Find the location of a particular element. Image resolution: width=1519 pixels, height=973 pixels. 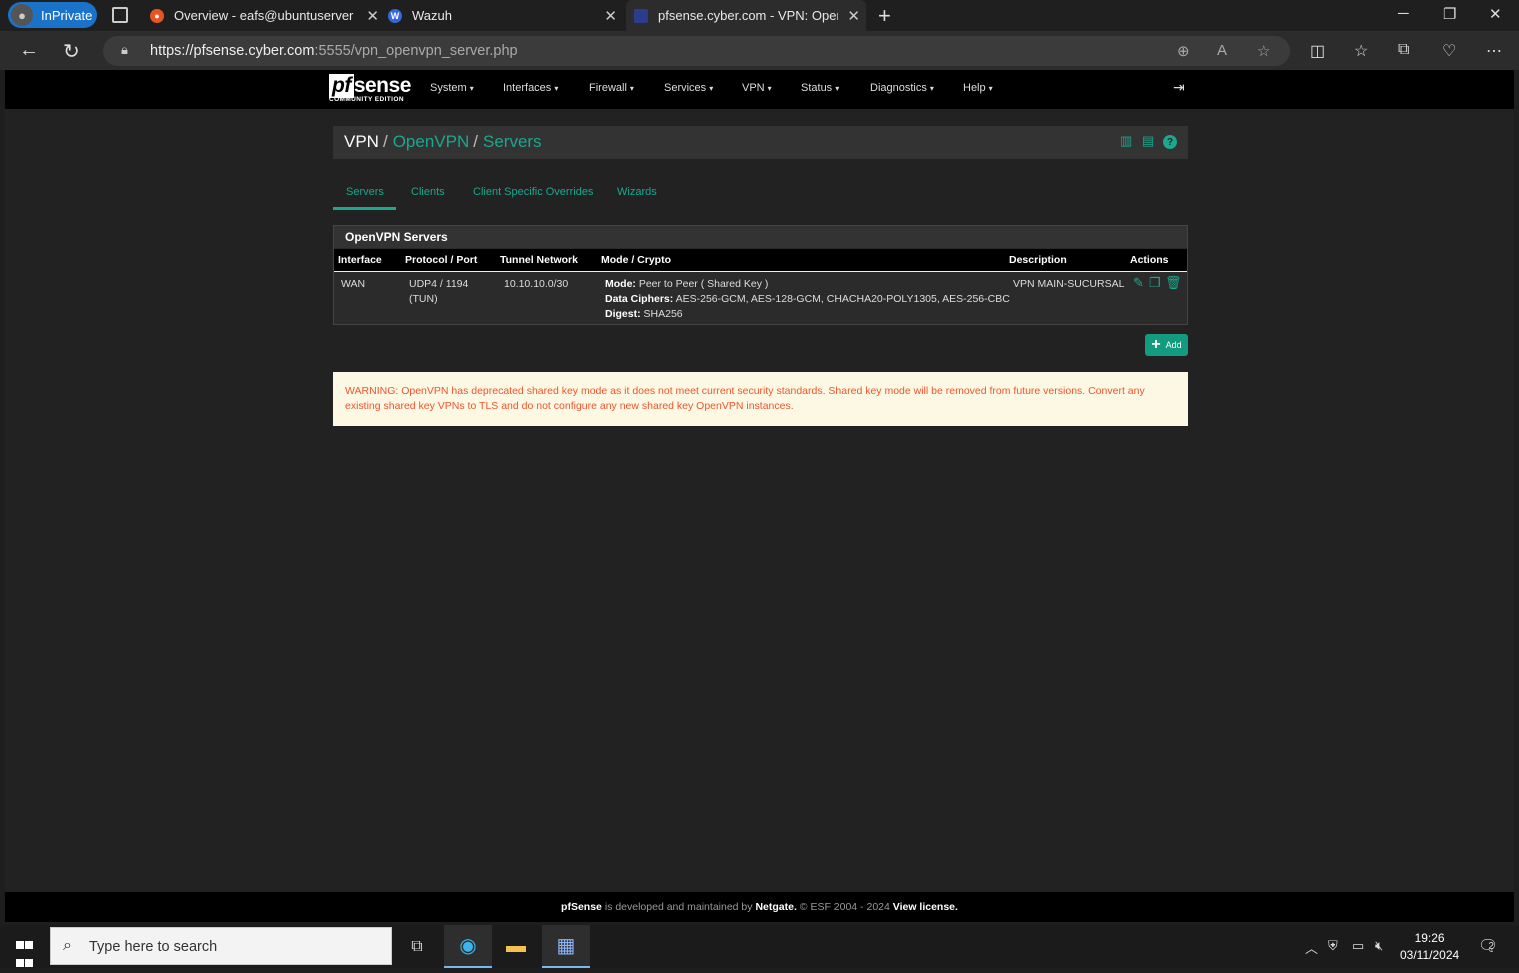

active-tab-indicator is located at coordinates (364, 208).